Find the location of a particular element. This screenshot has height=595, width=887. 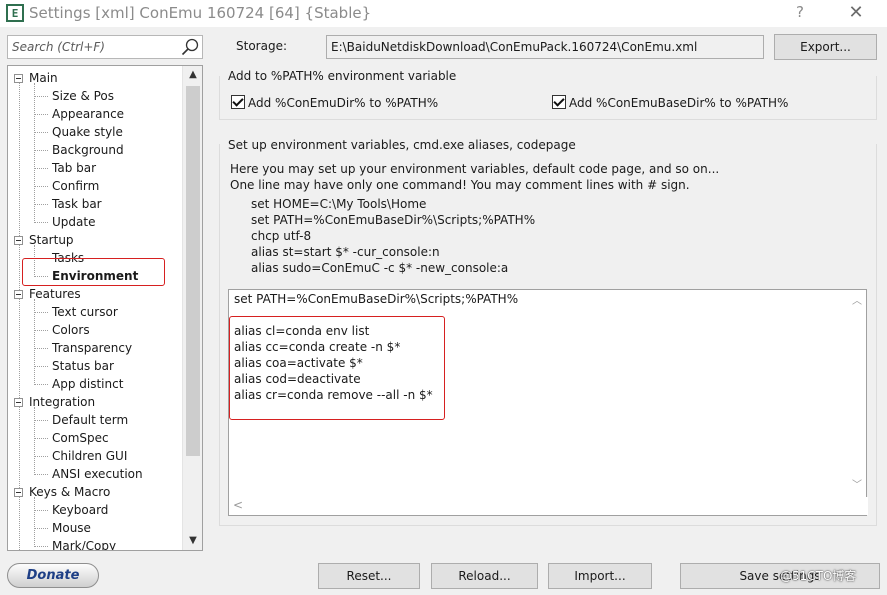

tree-item: Background is located at coordinates (88, 150).